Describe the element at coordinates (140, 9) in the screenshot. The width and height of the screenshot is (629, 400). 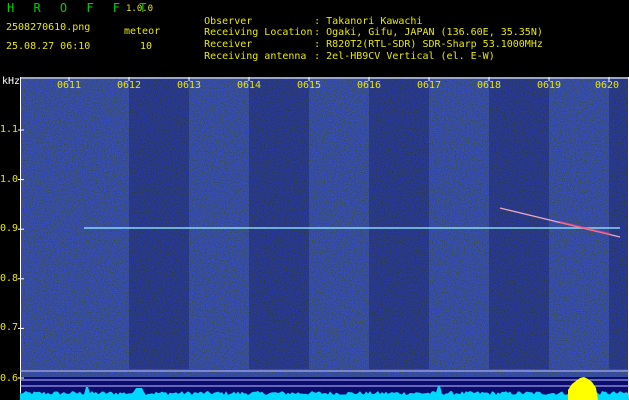
I see `app-version: 1.0.0` at that location.